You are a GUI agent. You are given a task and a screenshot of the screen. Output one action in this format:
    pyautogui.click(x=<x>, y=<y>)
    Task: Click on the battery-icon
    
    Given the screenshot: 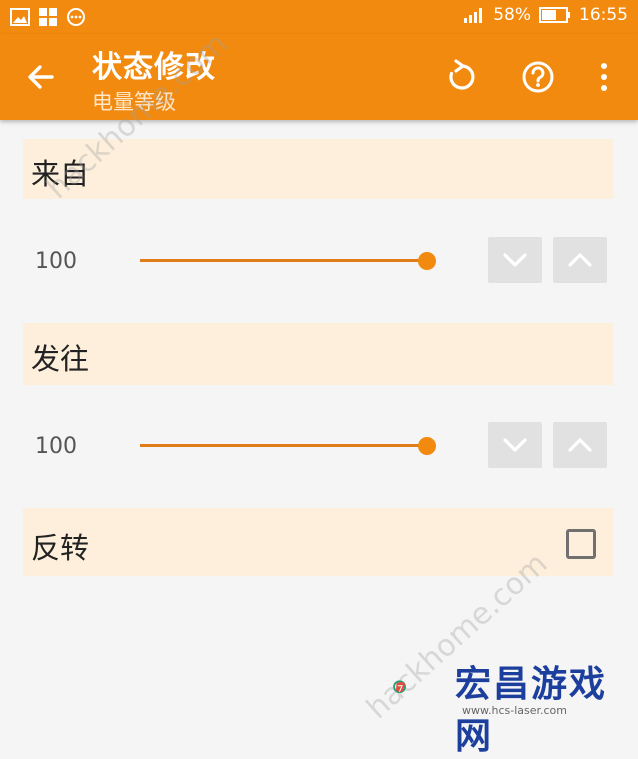 What is the action you would take?
    pyautogui.click(x=555, y=15)
    